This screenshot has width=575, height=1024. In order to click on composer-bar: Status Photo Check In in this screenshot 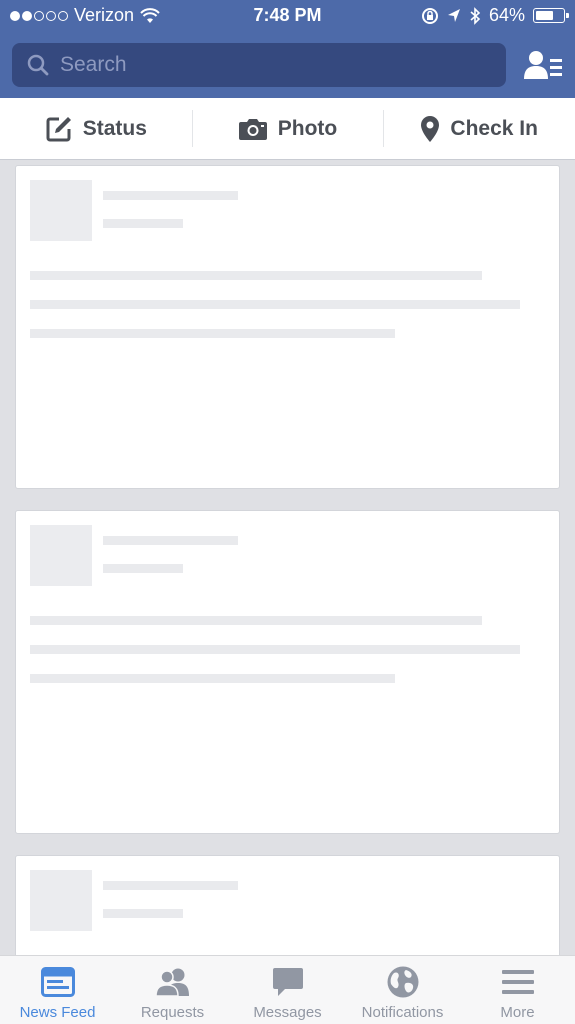, I will do `click(287, 129)`.